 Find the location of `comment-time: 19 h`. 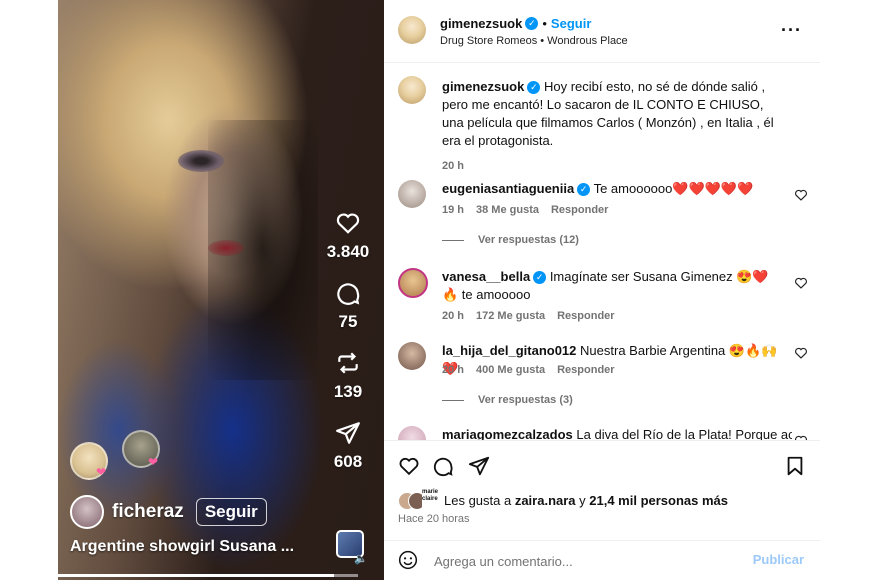

comment-time: 19 h is located at coordinates (453, 210).